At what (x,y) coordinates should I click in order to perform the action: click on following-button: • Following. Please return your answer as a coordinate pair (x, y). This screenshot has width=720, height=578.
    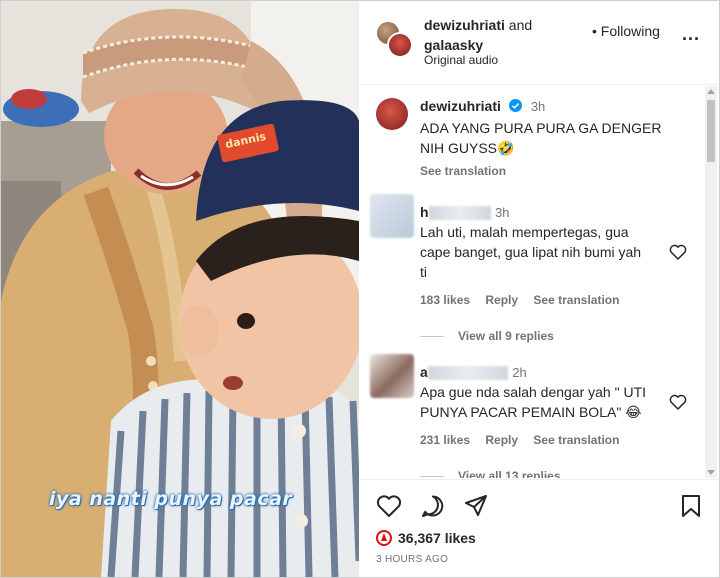
    Looking at the image, I should click on (626, 31).